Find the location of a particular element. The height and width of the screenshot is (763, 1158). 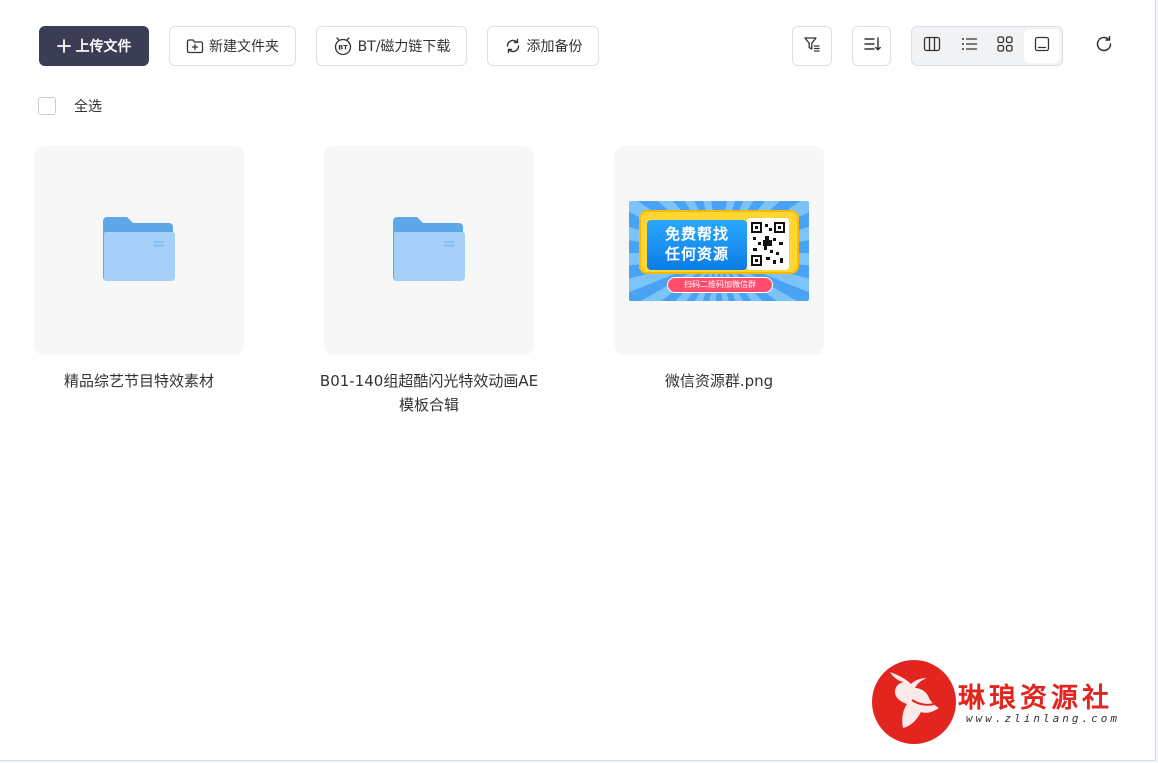

sort-icon is located at coordinates (872, 46).